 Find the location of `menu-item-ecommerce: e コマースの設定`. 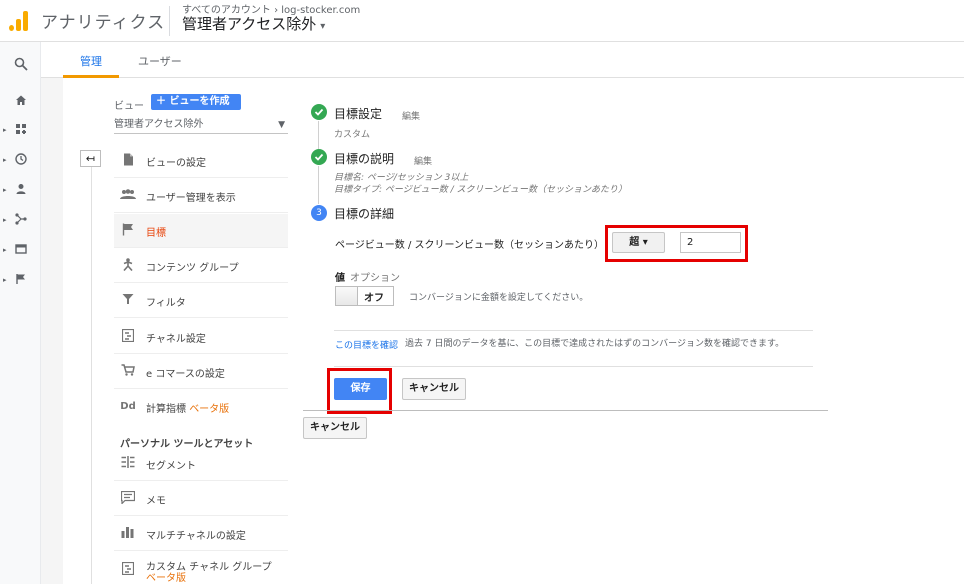

menu-item-ecommerce: e コマースの設定 is located at coordinates (201, 372).